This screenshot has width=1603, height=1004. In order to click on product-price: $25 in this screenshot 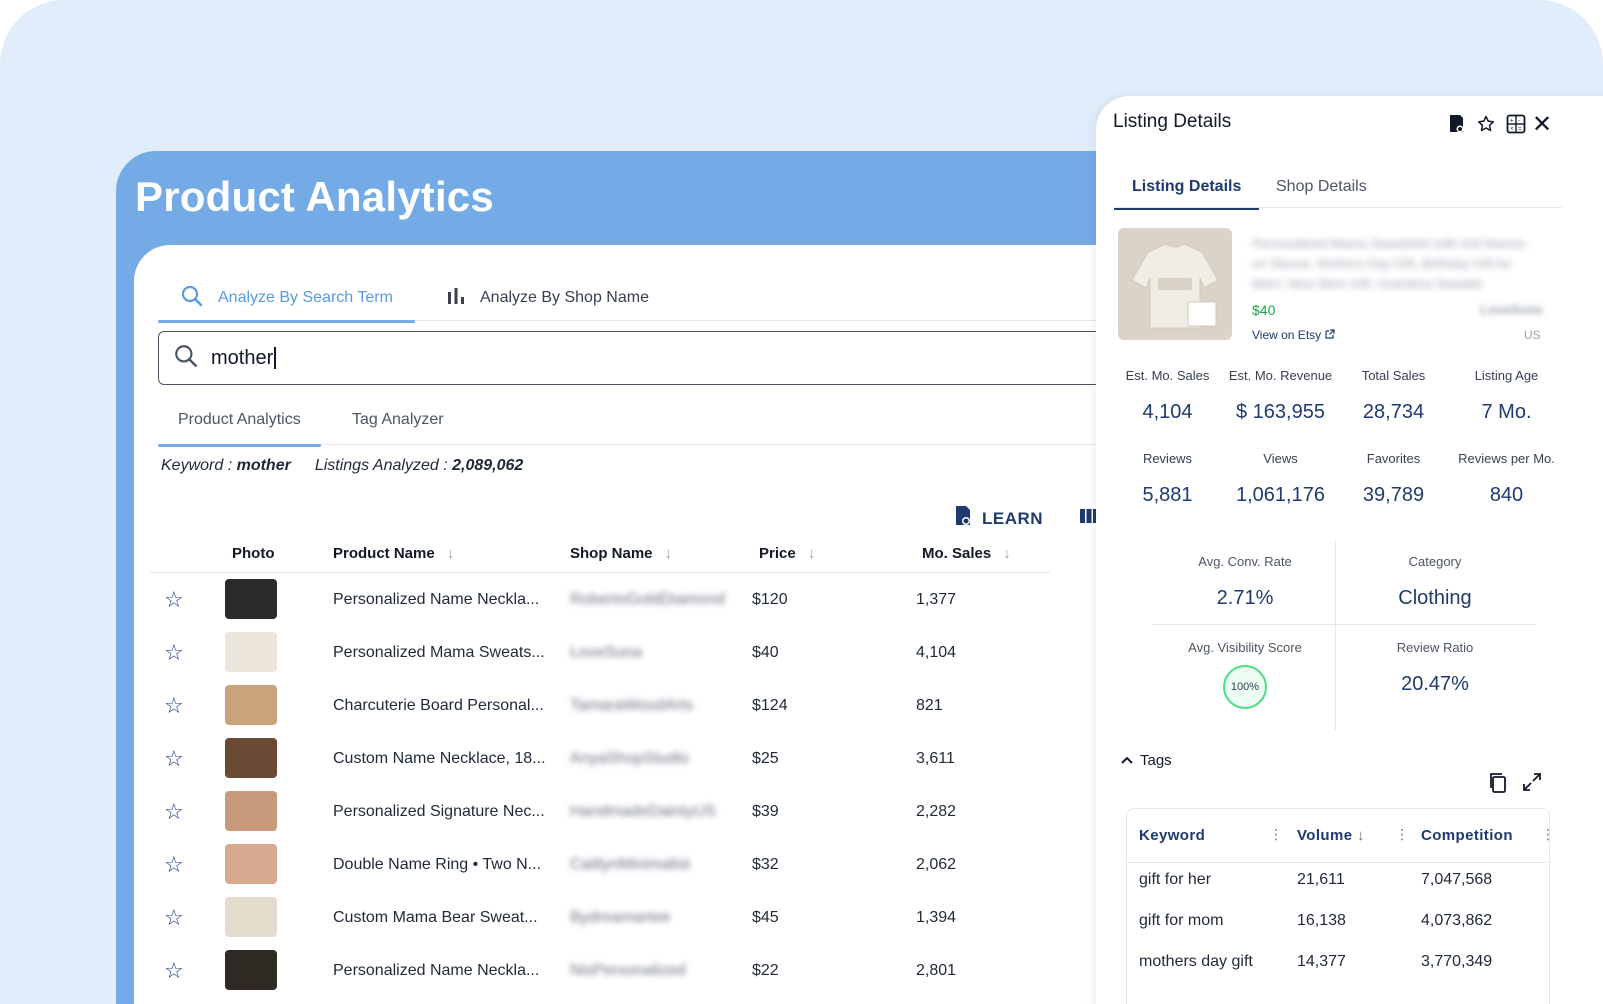, I will do `click(765, 758)`.